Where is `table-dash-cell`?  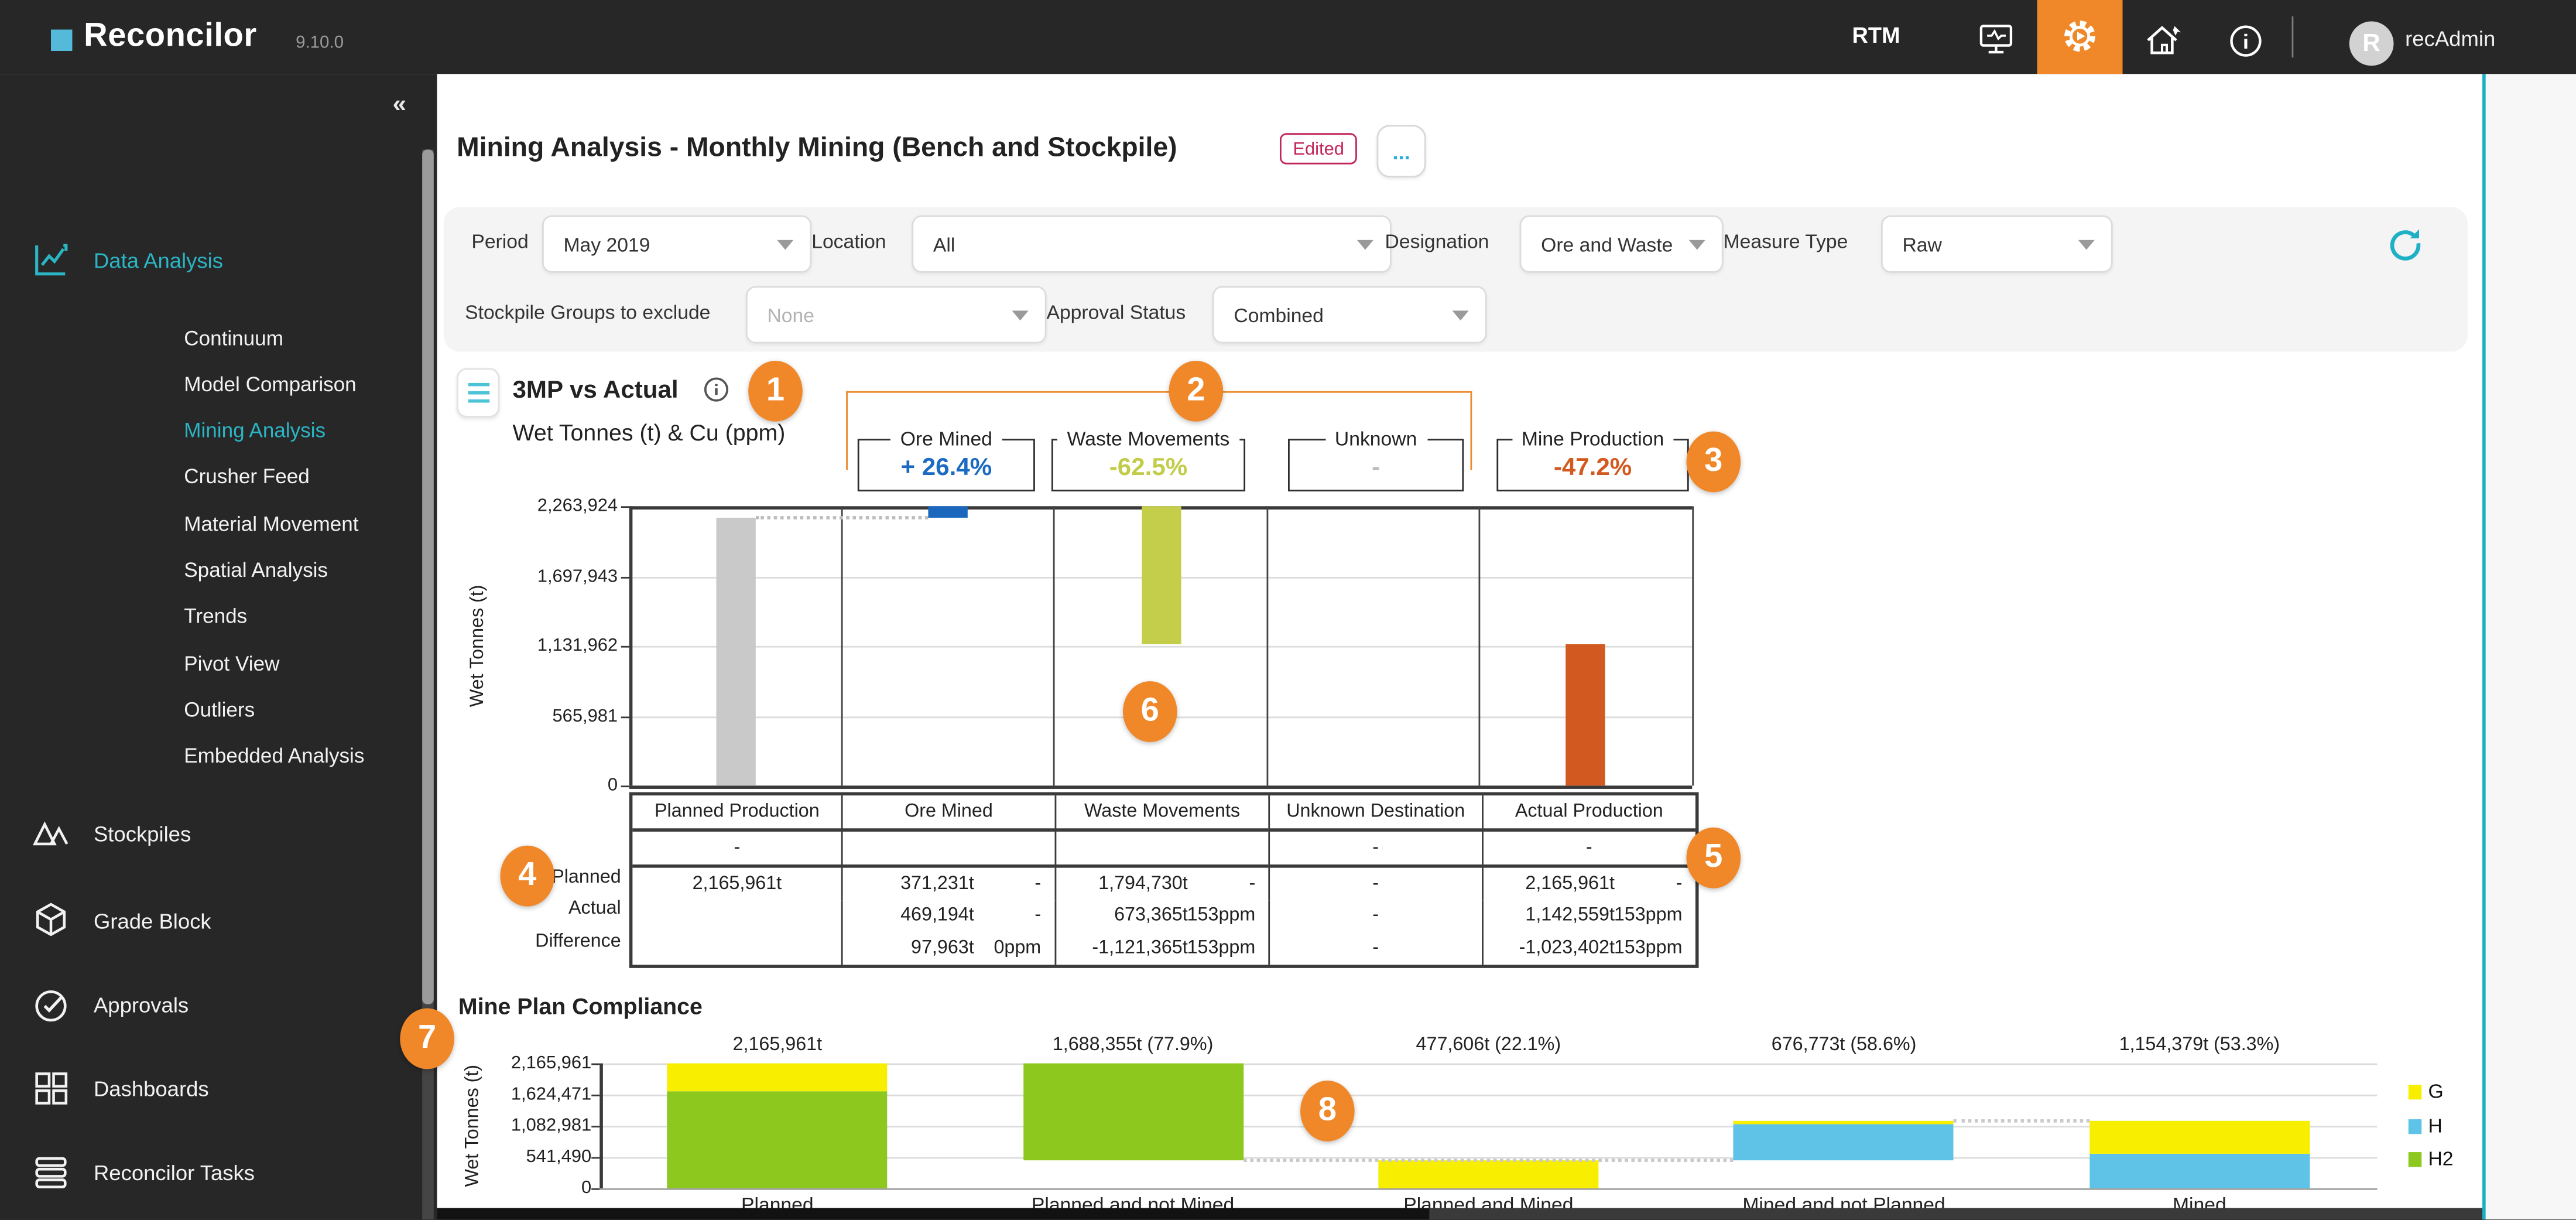 table-dash-cell is located at coordinates (1161, 849).